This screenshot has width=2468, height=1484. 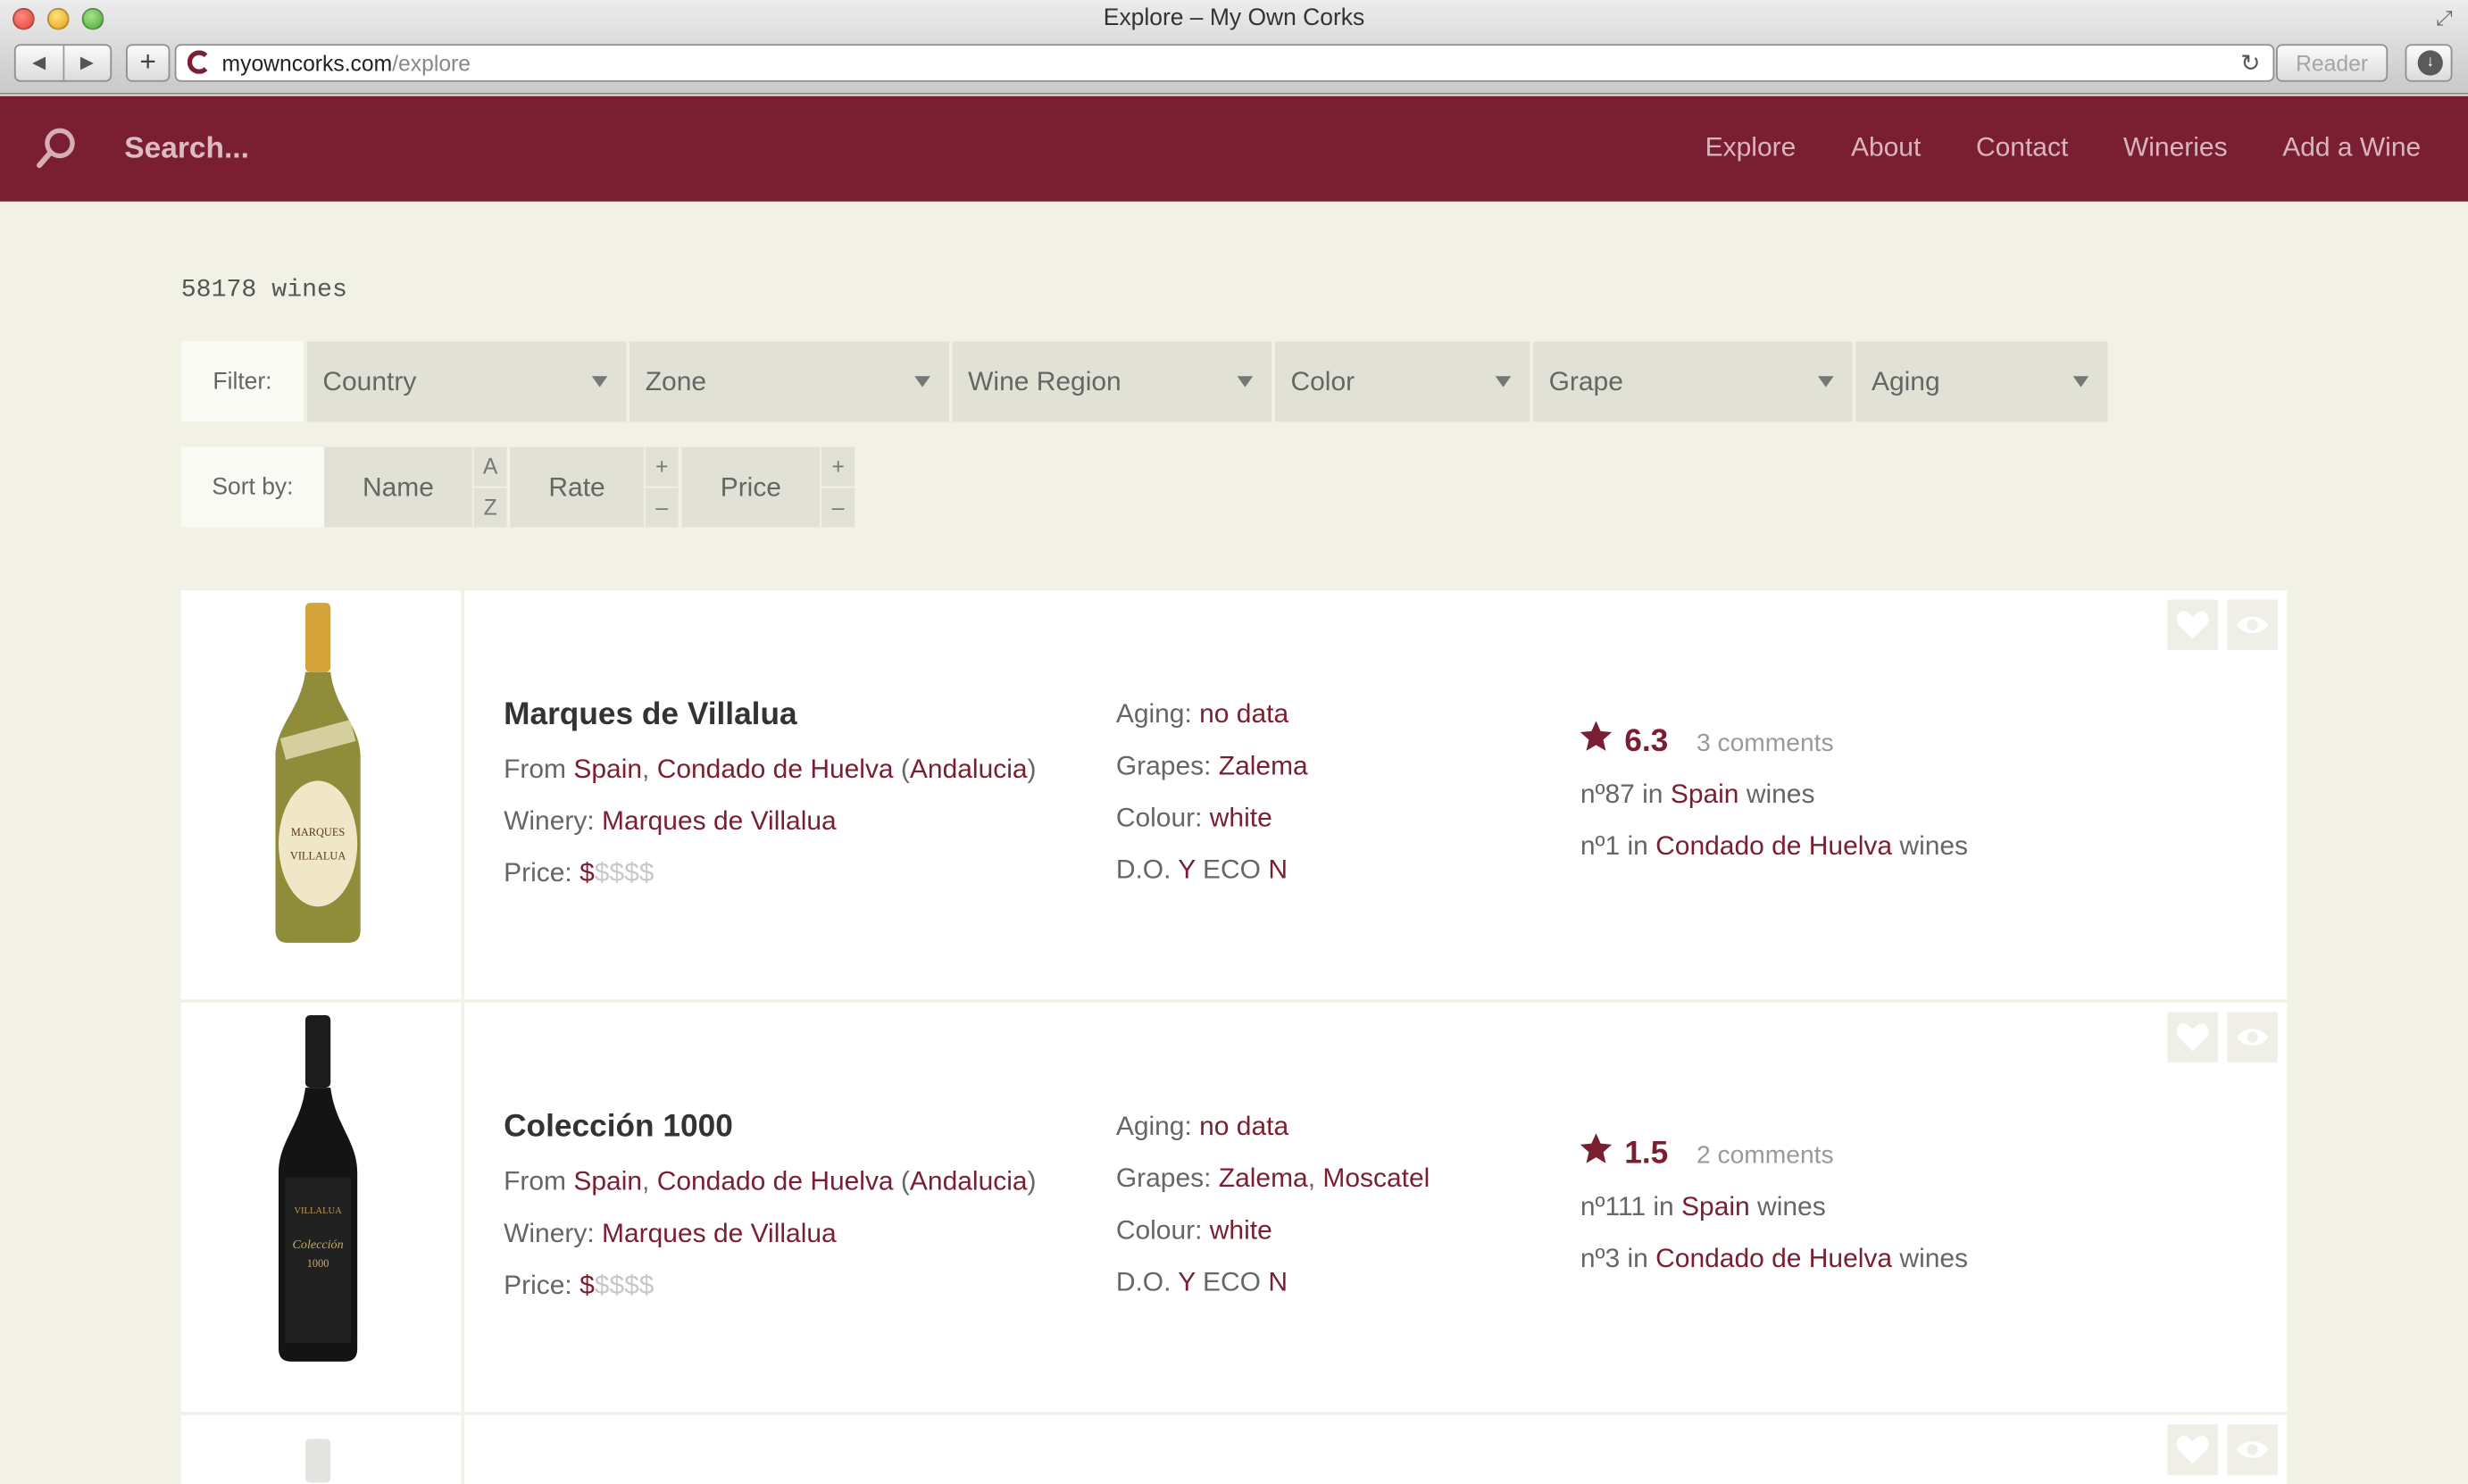 What do you see at coordinates (2022, 147) in the screenshot?
I see `nav-contact: Contact` at bounding box center [2022, 147].